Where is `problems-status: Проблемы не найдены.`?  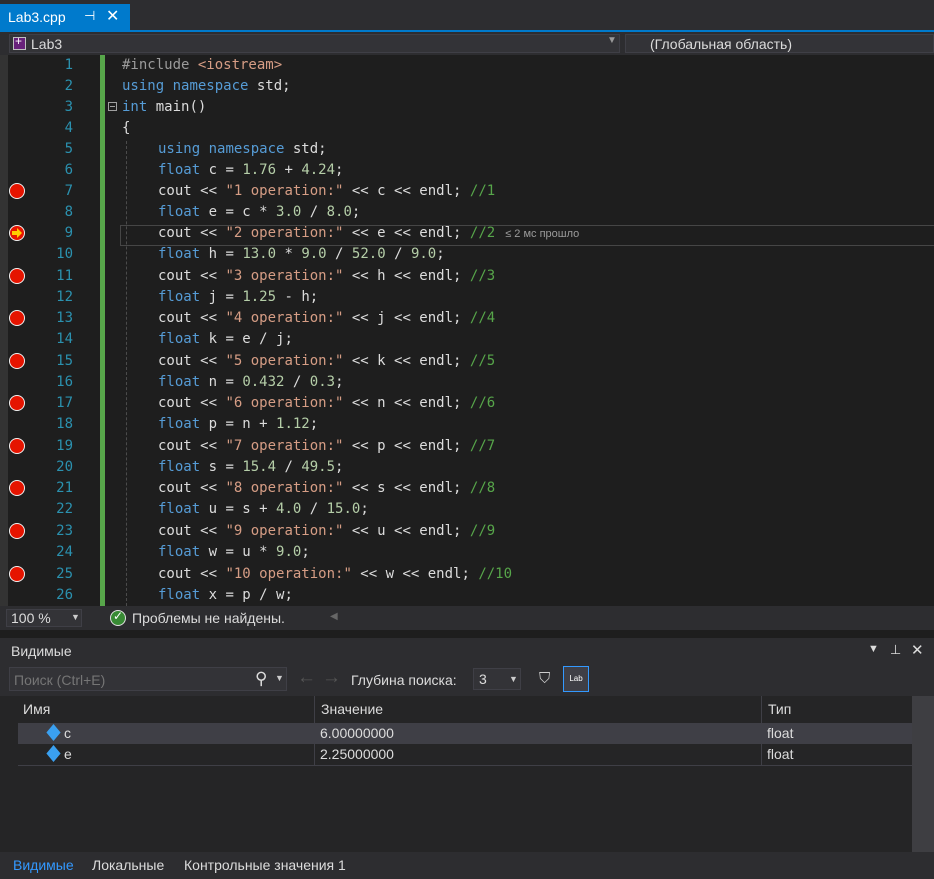 problems-status: Проблемы не найдены. is located at coordinates (208, 618).